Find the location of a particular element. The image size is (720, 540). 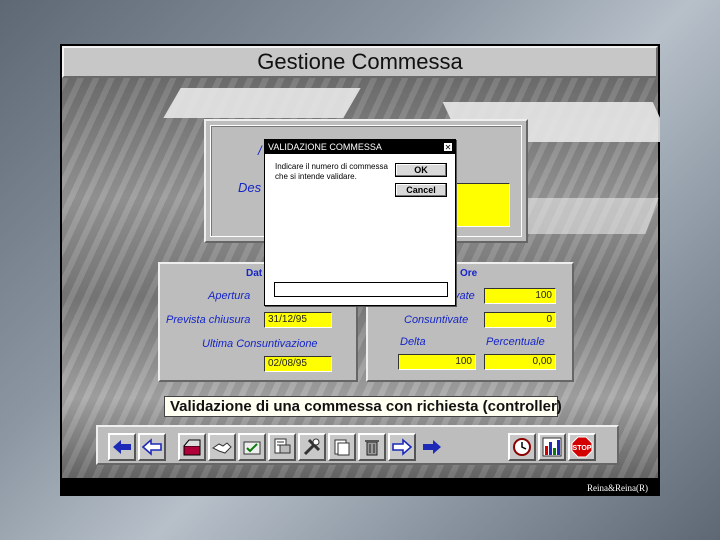

preventivate-field: 100 is located at coordinates (520, 296).